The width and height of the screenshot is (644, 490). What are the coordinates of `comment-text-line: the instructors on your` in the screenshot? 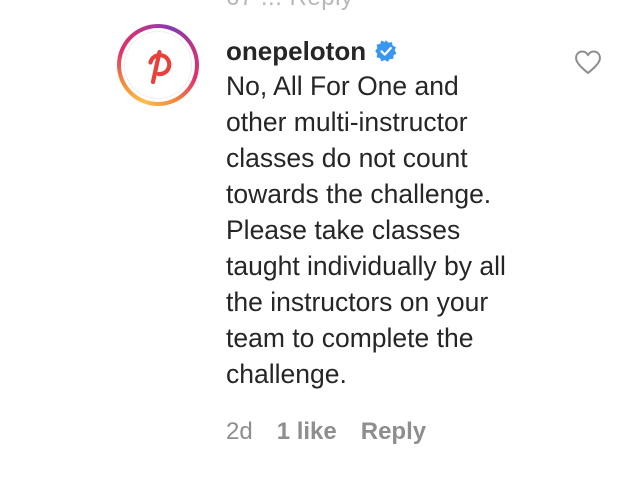 It's located at (357, 302).